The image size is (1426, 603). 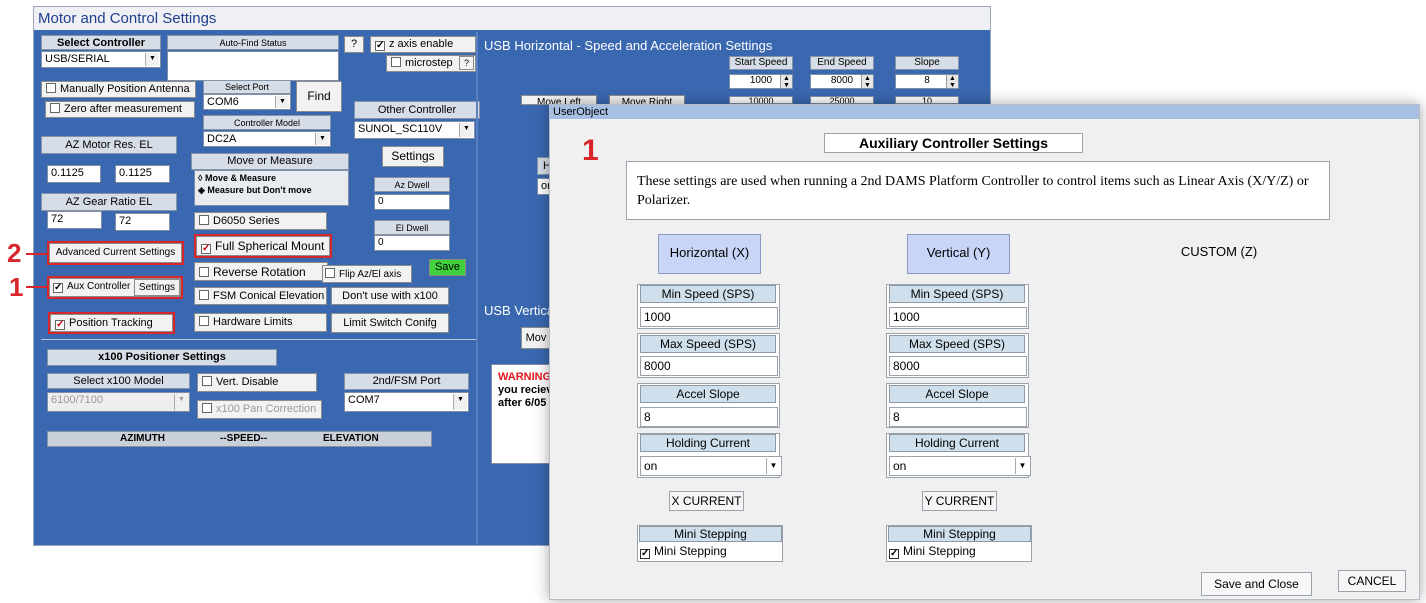 I want to click on measure-dont-move-option-label: Measure but Don't move, so click(x=259, y=190).